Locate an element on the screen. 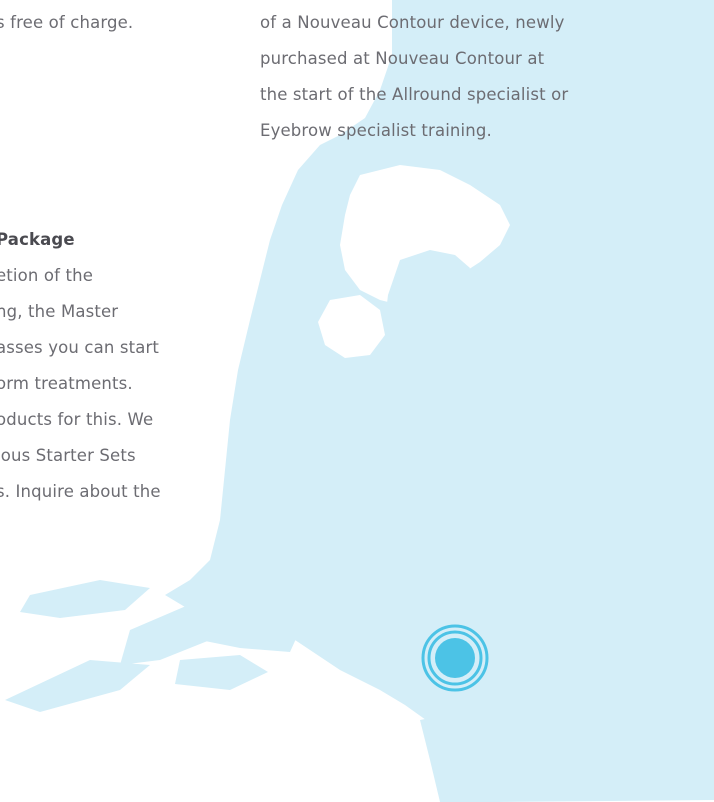 The height and width of the screenshot is (802, 714). package-line-4: orm treatments. is located at coordinates (66, 383).